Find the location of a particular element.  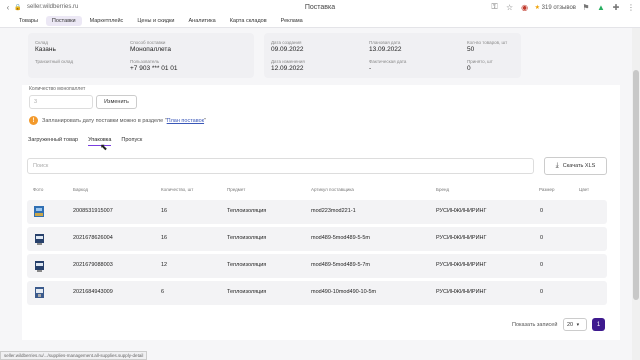

scrollbar-thumb is located at coordinates (636, 185).